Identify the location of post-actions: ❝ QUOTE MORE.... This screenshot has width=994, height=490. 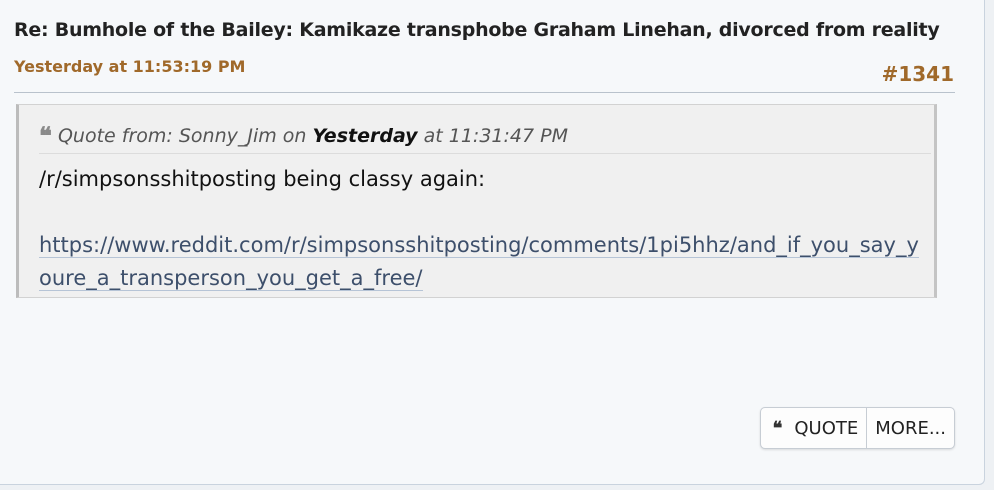
(857, 428).